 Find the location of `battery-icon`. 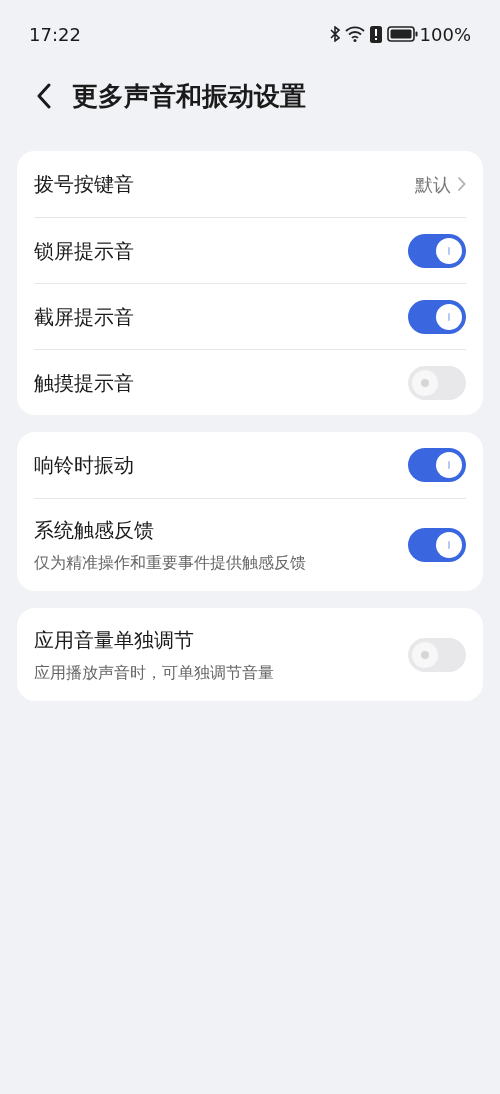

battery-icon is located at coordinates (402, 34).